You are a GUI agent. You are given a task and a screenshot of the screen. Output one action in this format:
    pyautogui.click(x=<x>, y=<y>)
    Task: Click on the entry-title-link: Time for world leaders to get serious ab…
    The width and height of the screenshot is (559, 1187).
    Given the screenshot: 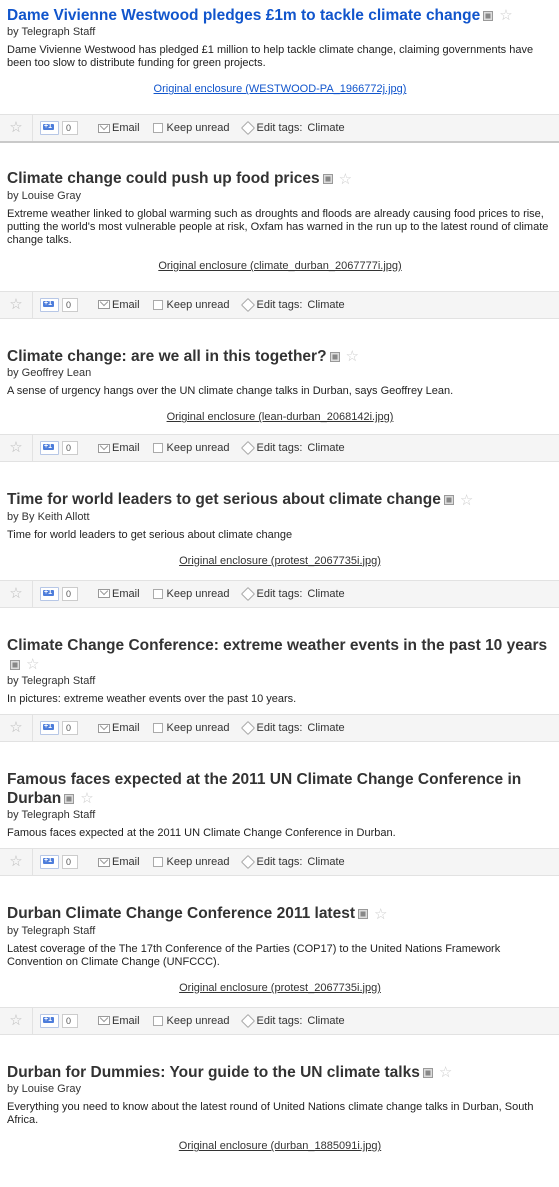 What is the action you would take?
    pyautogui.click(x=224, y=499)
    